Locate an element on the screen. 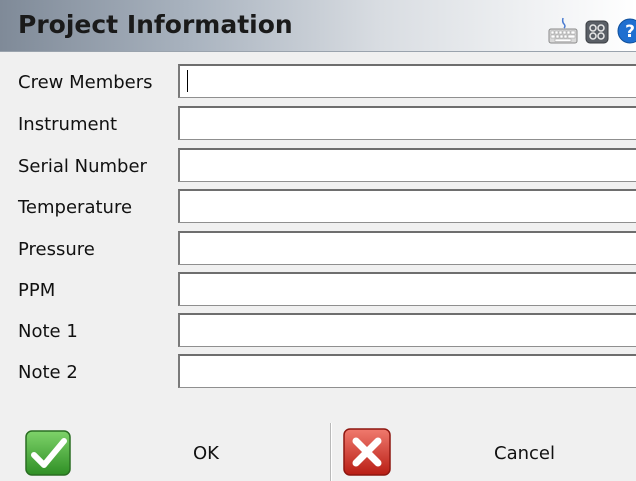  button-bar: OK Cancel is located at coordinates (318, 451).